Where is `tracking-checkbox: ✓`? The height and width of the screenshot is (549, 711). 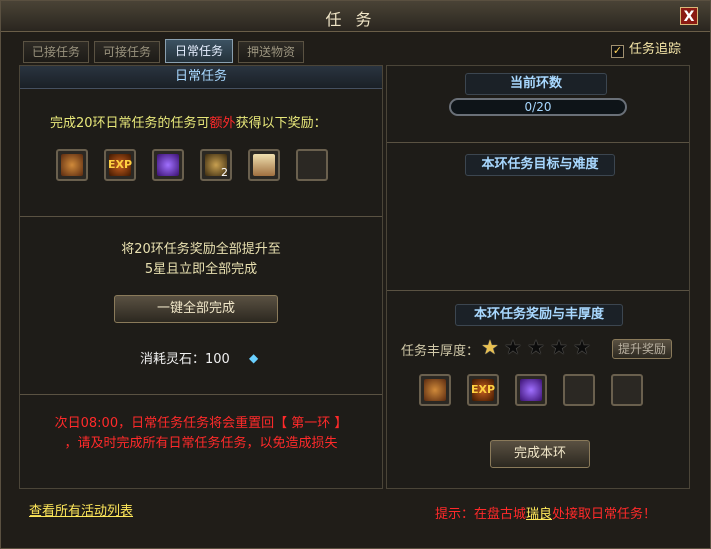 tracking-checkbox: ✓ is located at coordinates (617, 51).